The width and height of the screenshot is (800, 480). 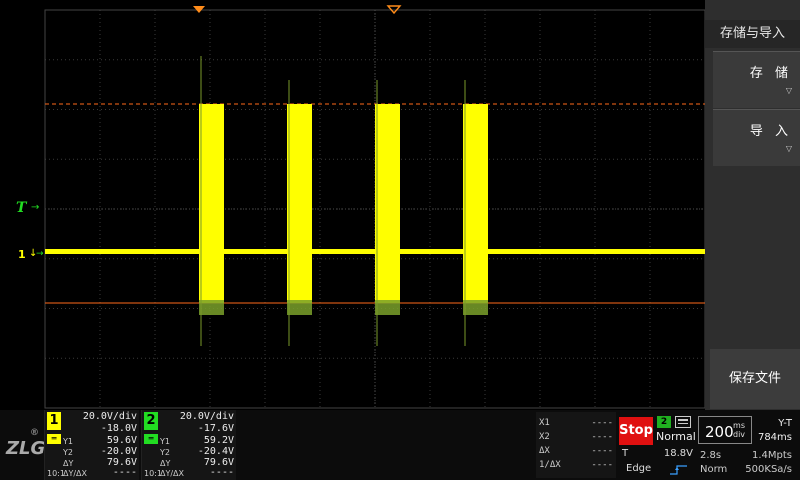 What do you see at coordinates (752, 34) in the screenshot?
I see `menu-title: 存储与导入` at bounding box center [752, 34].